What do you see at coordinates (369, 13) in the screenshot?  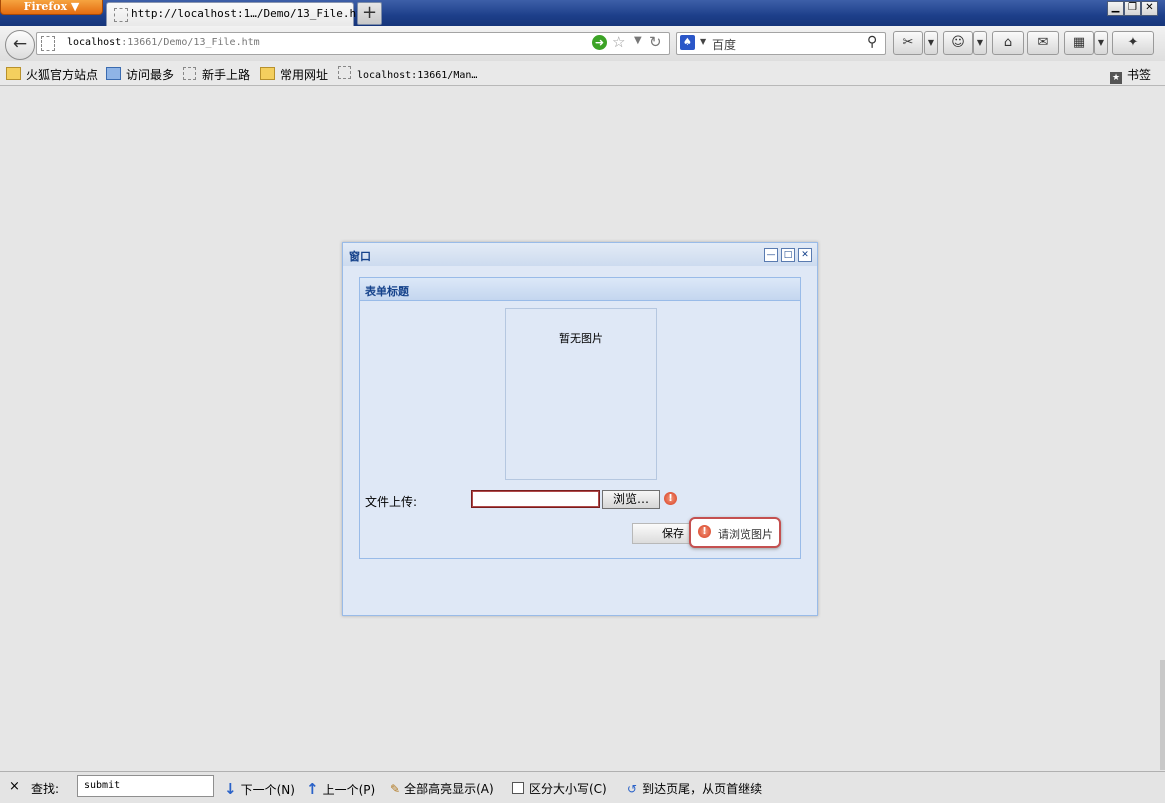 I see `new-tab-button: +` at bounding box center [369, 13].